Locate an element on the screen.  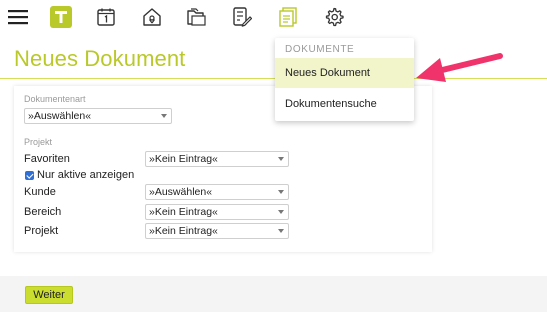
footer-bar is located at coordinates (273, 294).